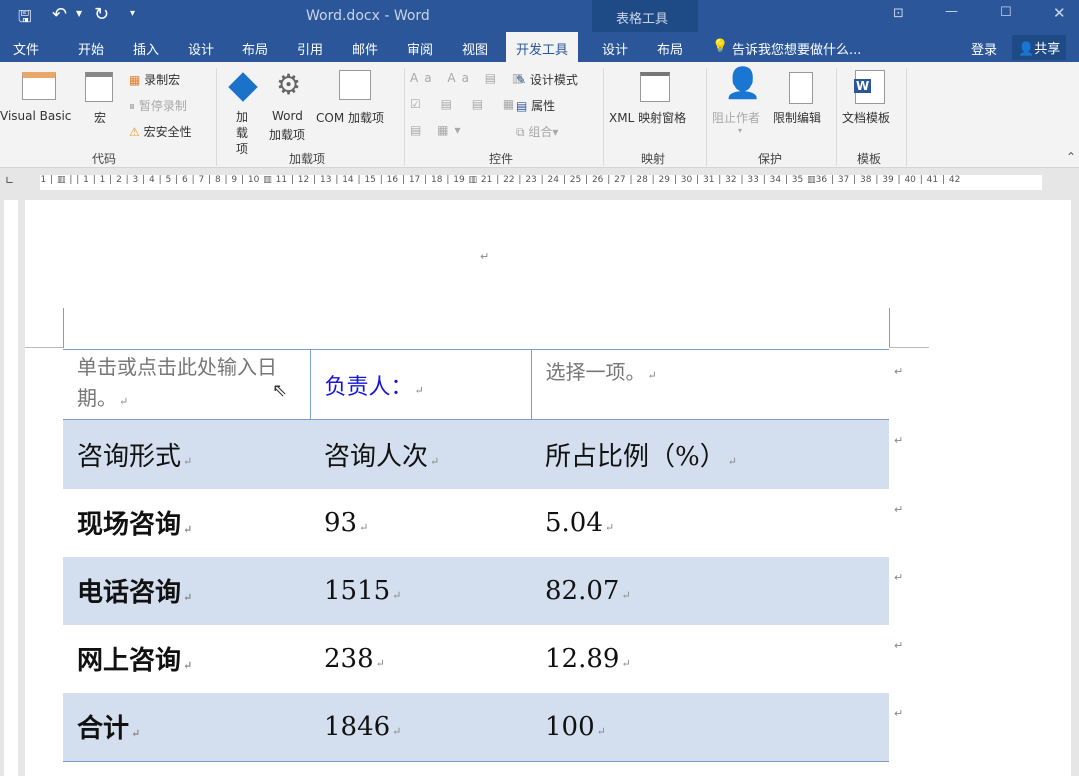 This screenshot has height=776, width=1079. What do you see at coordinates (307, 159) in the screenshot?
I see `group-addins-label: 加载项` at bounding box center [307, 159].